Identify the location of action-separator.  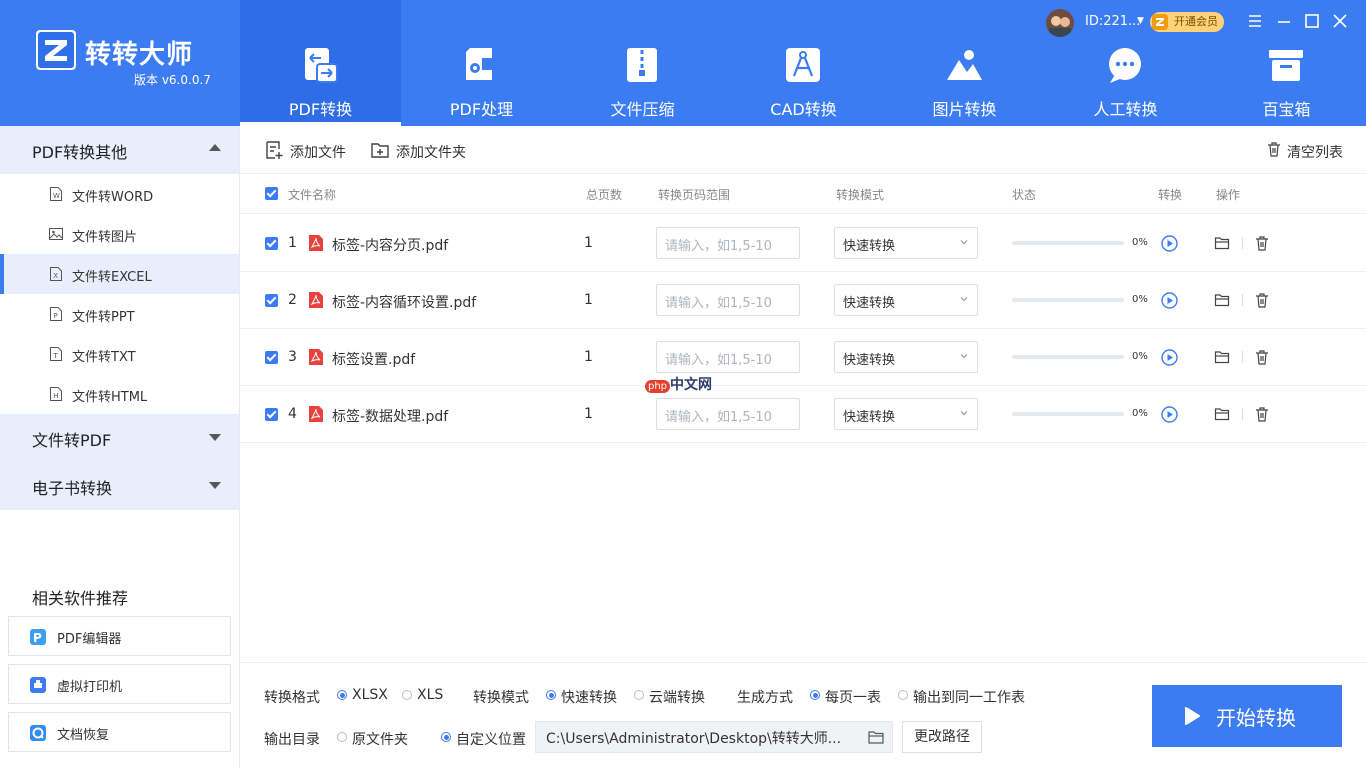
(1242, 300).